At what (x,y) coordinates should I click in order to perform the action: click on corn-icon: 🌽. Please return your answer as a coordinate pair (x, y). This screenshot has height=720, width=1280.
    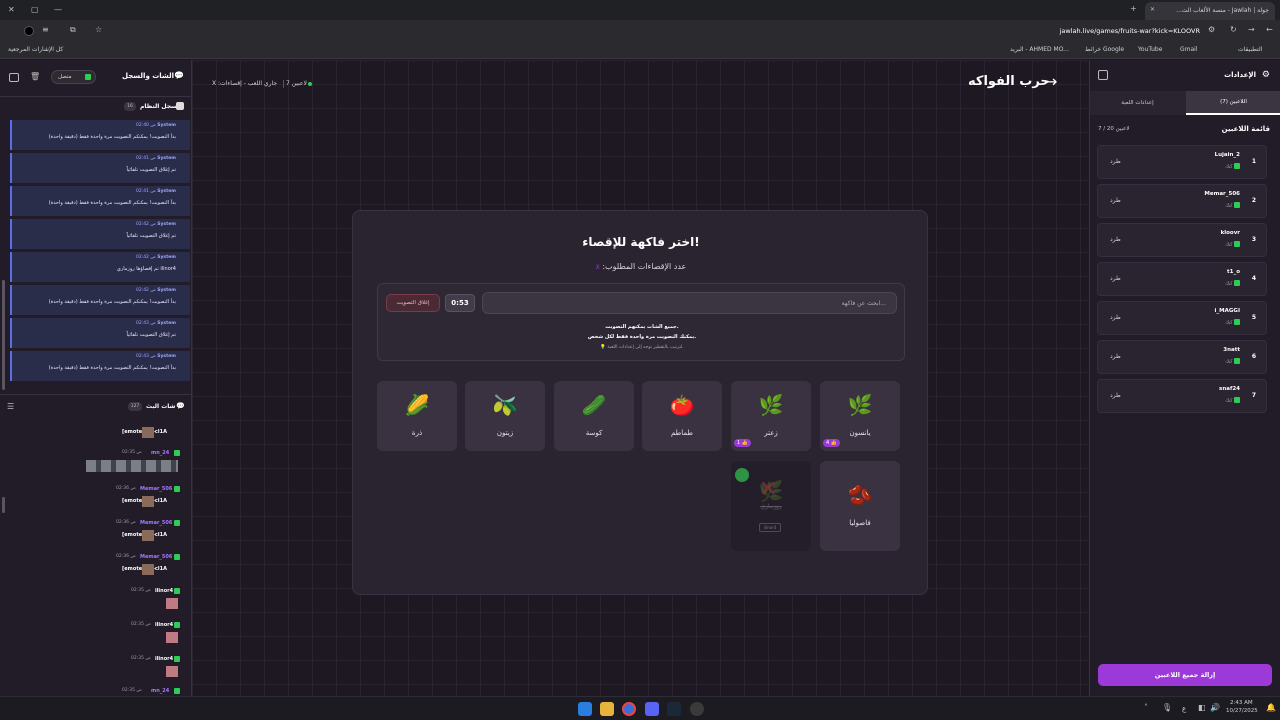
    Looking at the image, I should click on (417, 405).